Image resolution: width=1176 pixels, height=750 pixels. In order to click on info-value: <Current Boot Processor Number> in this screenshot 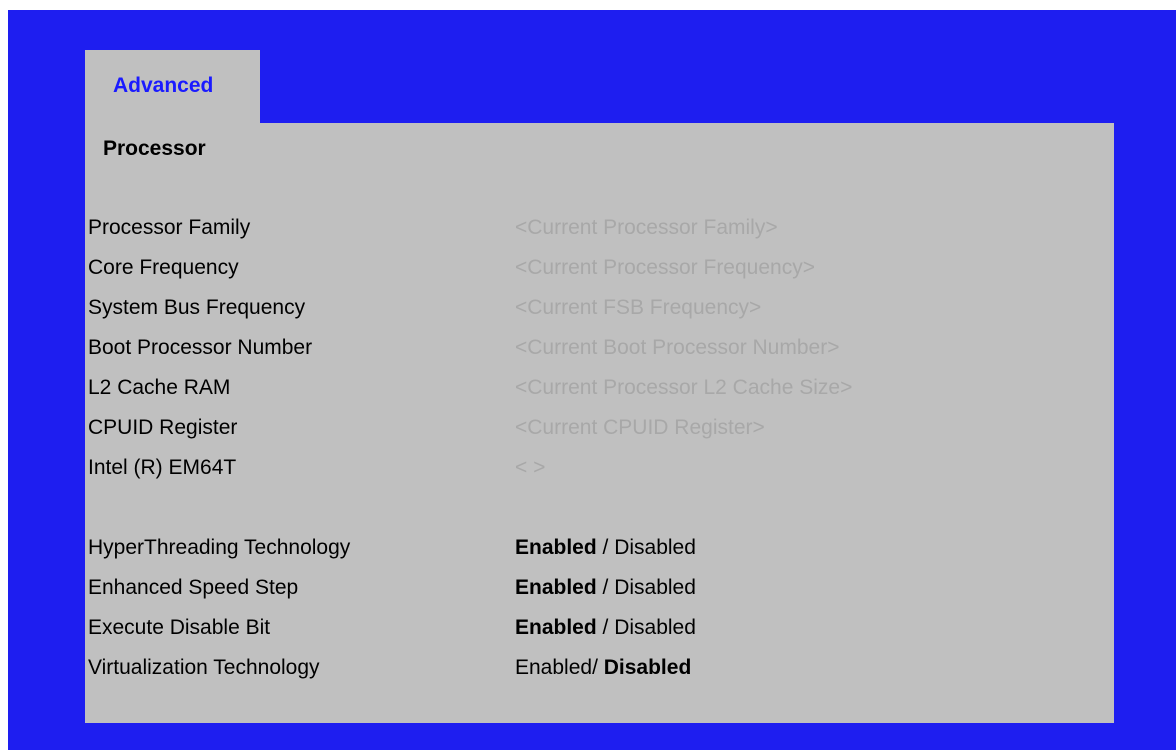, I will do `click(677, 347)`.